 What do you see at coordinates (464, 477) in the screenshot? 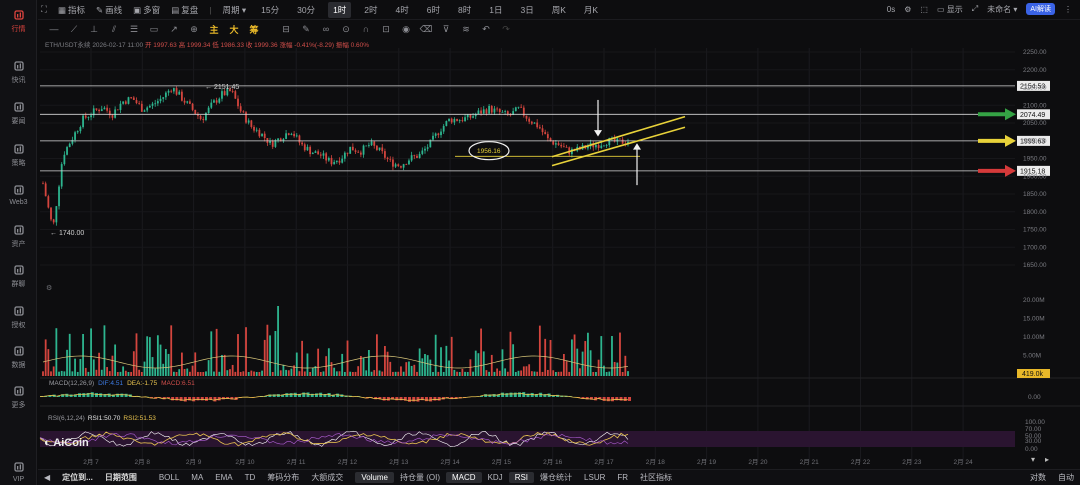
I see `indicator-10: MACD` at bounding box center [464, 477].